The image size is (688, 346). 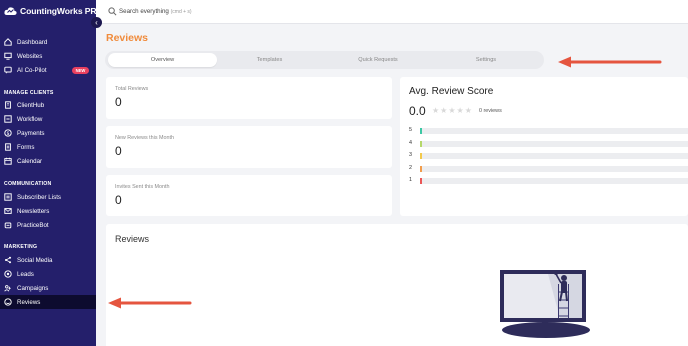 I want to click on sidebar-item-calendar: Calendar, so click(x=23, y=161).